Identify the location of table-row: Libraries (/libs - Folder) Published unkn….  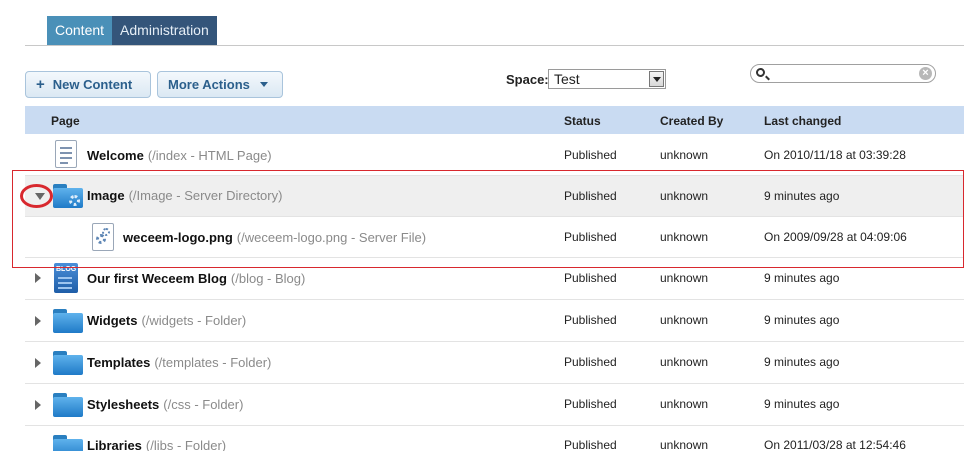
(494, 438).